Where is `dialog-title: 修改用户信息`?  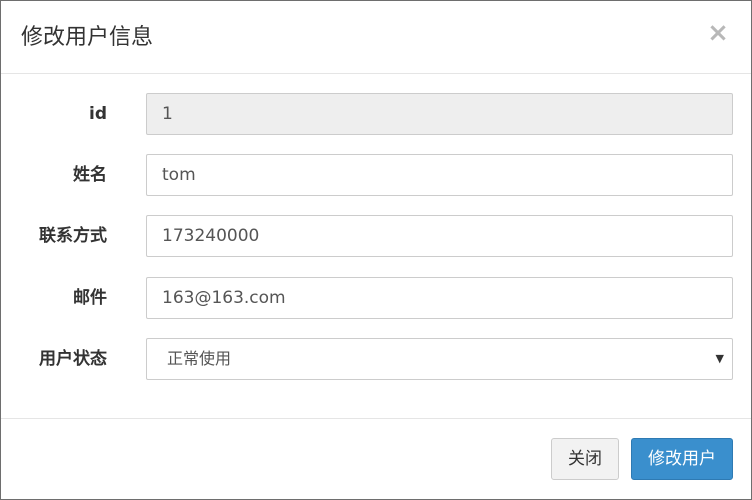 dialog-title: 修改用户信息 is located at coordinates (87, 37).